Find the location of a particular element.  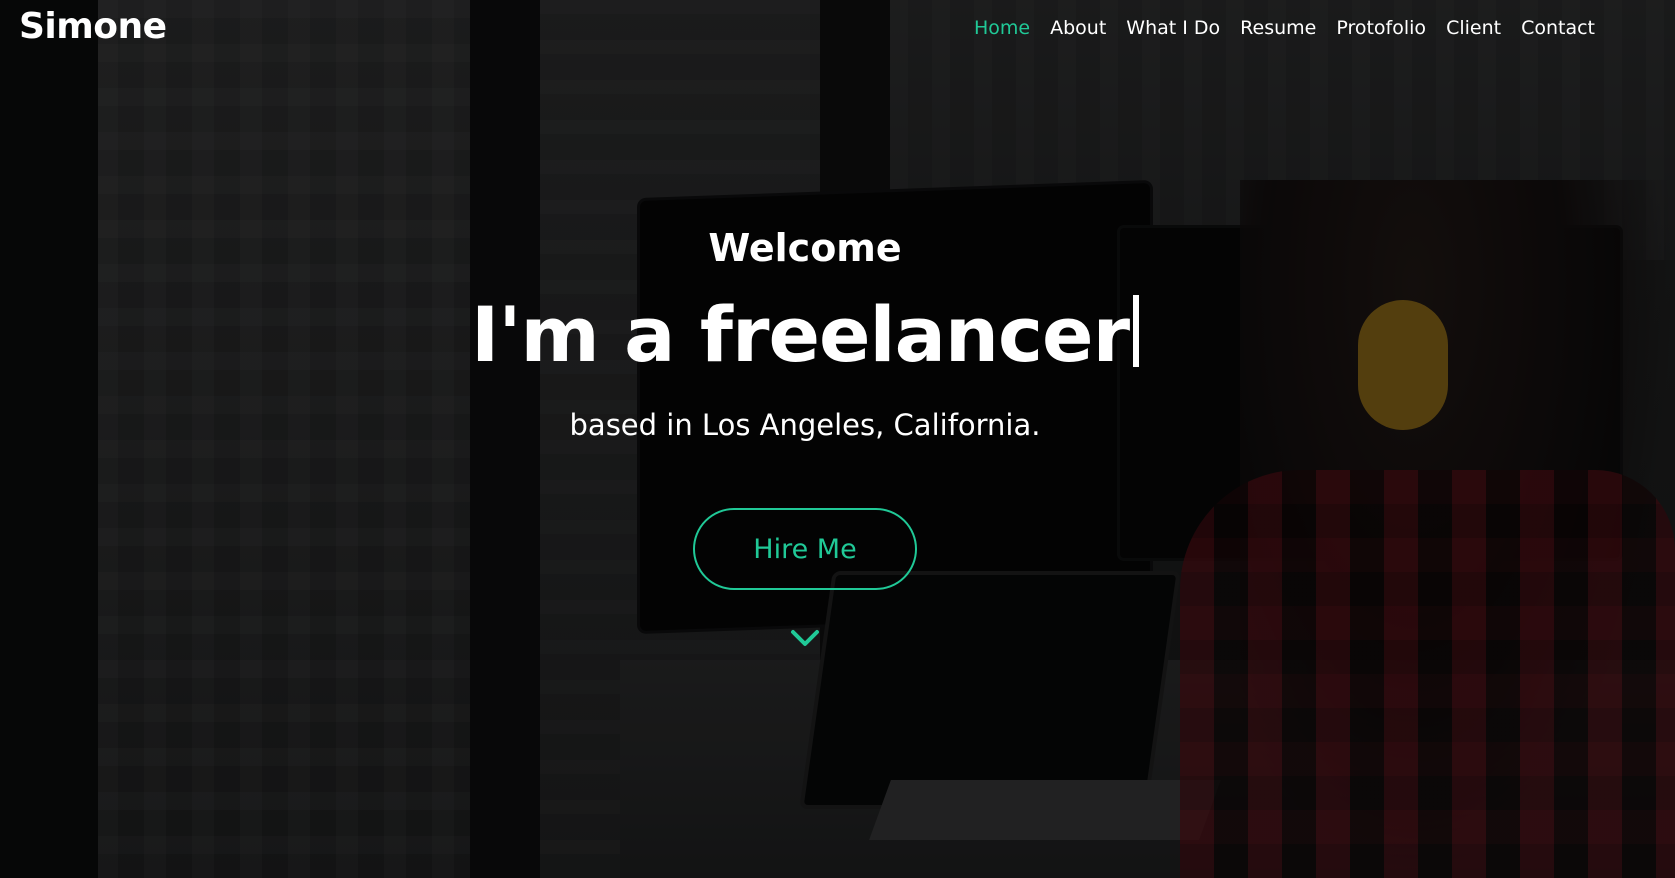

scroll-down-link is located at coordinates (805, 638).